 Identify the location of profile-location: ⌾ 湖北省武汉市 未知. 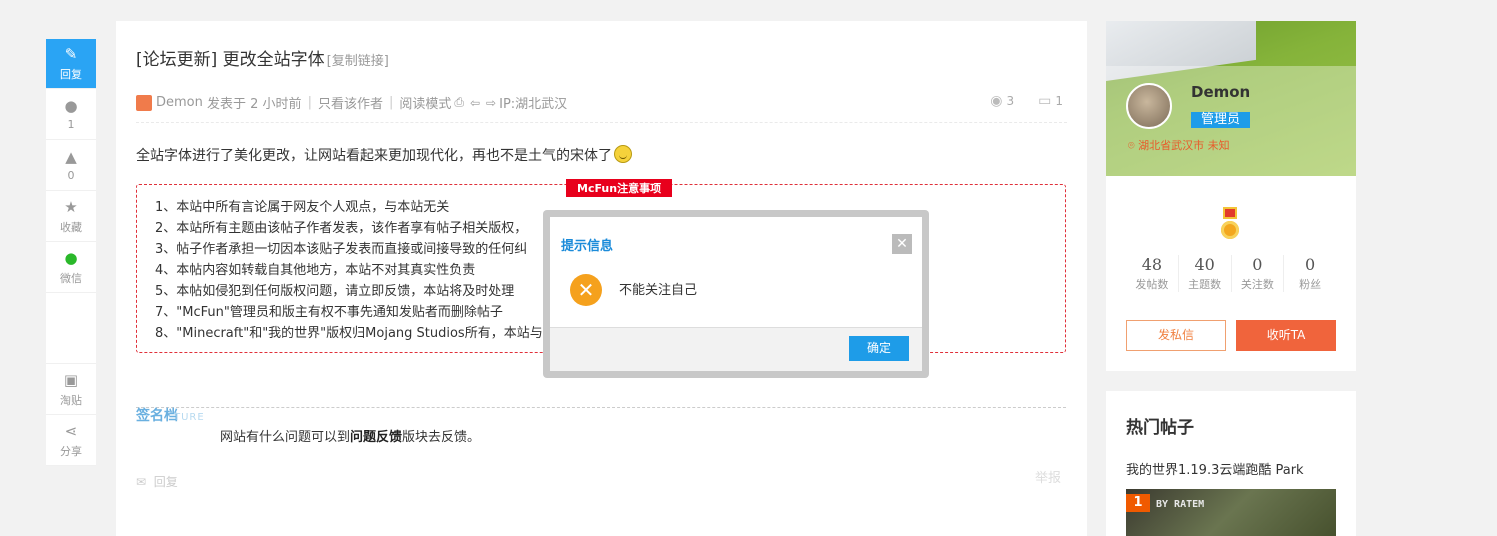
(1179, 145).